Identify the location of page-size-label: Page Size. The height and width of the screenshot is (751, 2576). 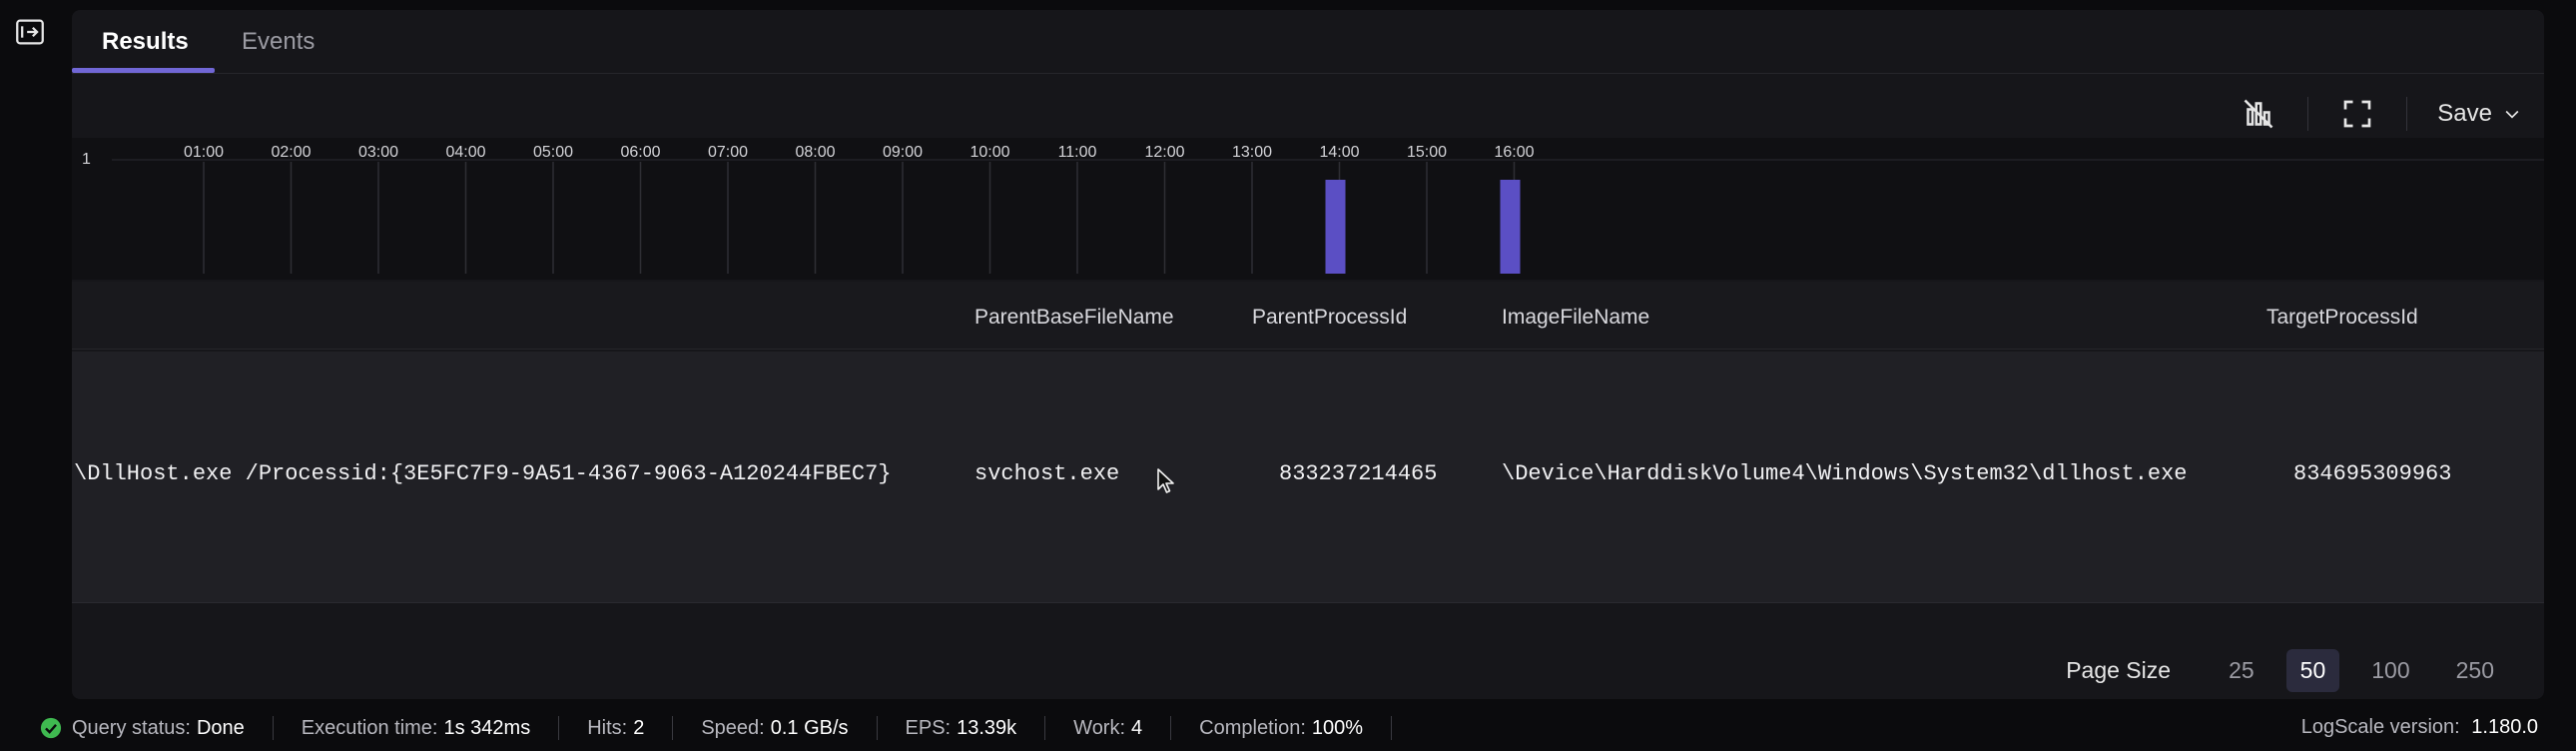
(2119, 670).